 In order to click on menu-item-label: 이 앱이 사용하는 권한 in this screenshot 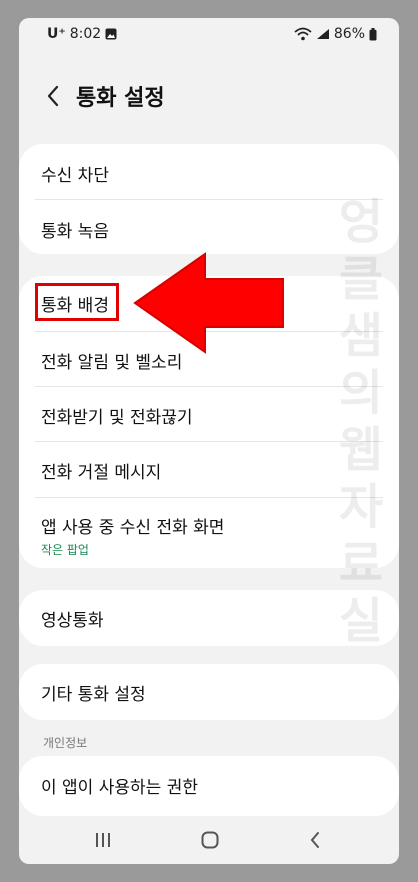, I will do `click(119, 788)`.